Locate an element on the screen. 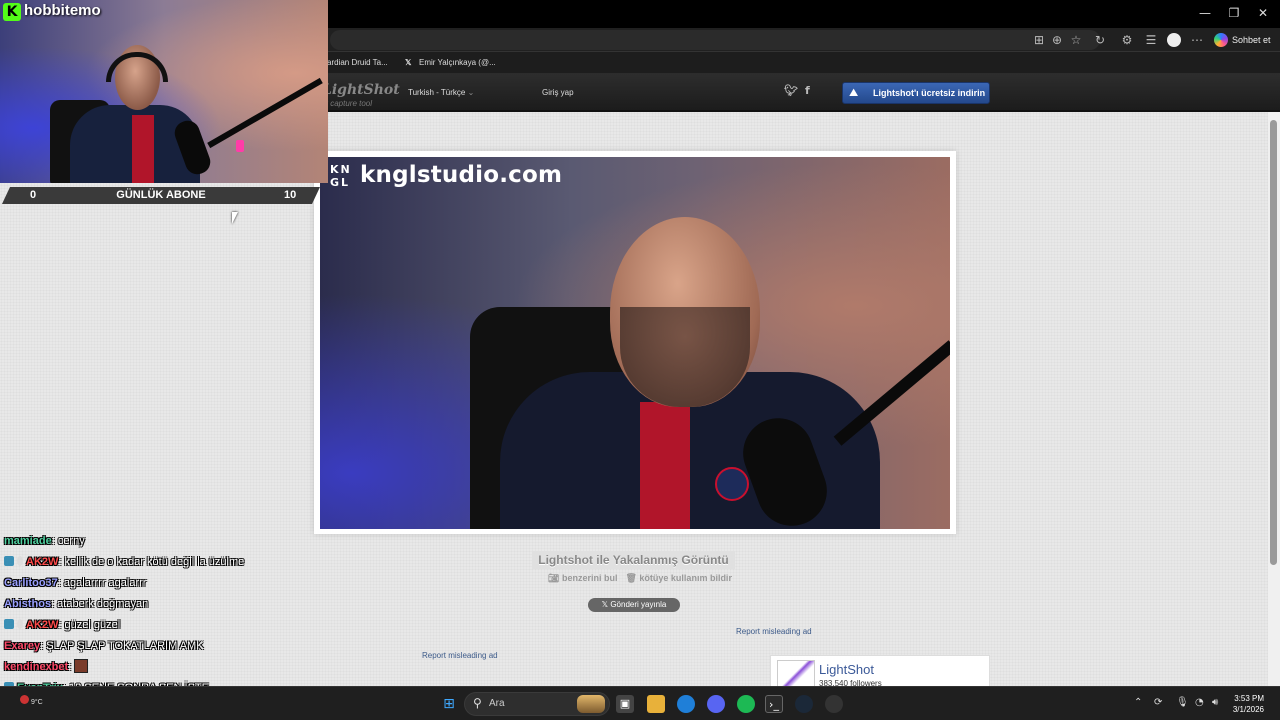  chat-username: Abisthos is located at coordinates (28, 604).